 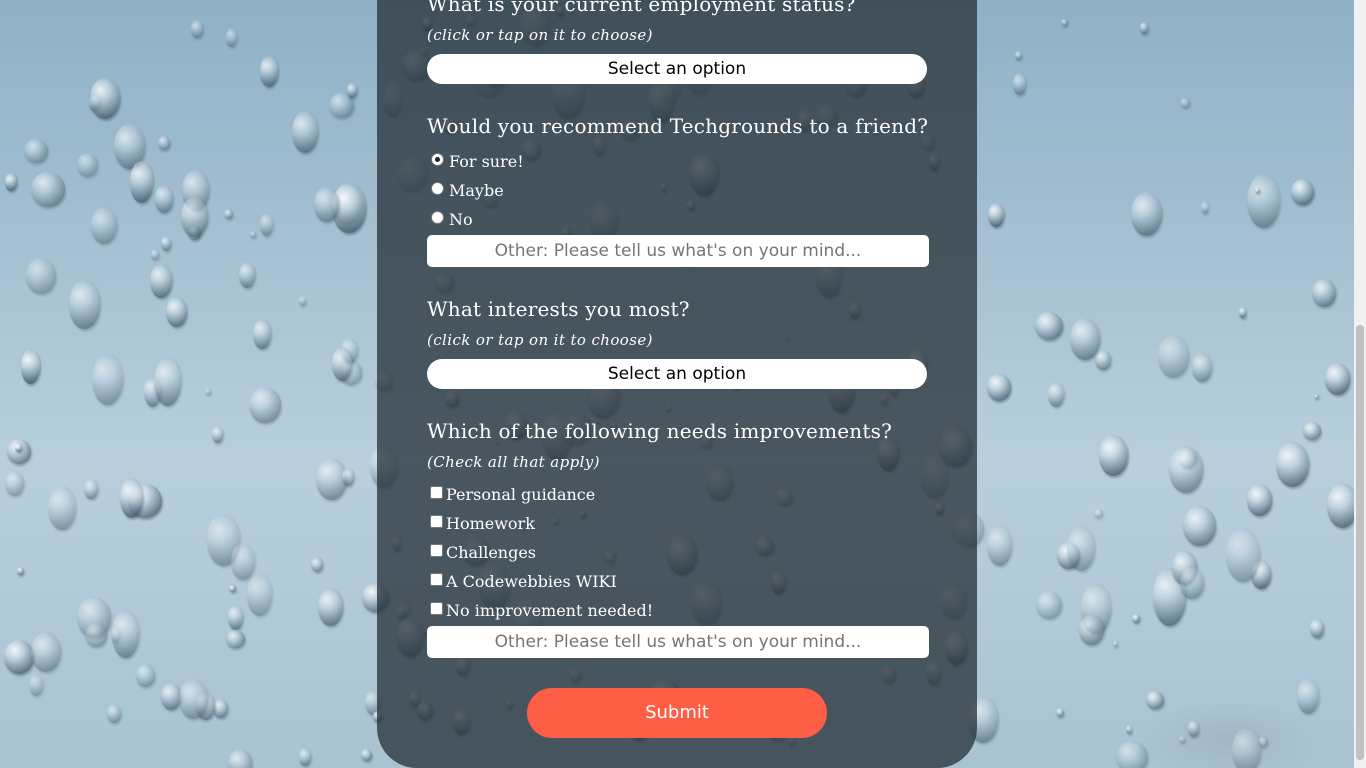 What do you see at coordinates (461, 219) in the screenshot?
I see `radio-label: No` at bounding box center [461, 219].